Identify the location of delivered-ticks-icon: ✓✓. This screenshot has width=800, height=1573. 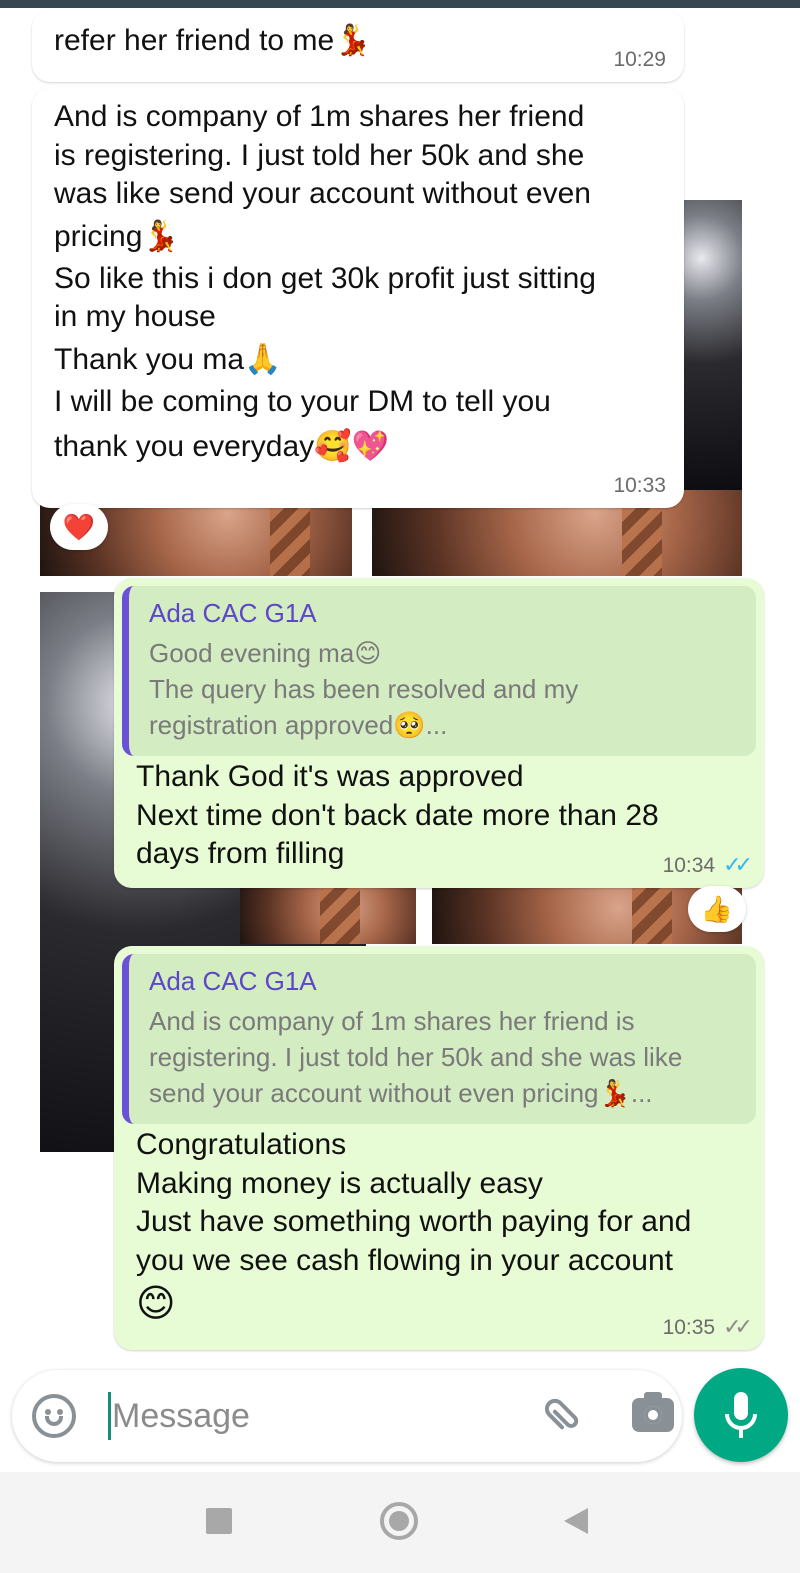
(738, 1326).